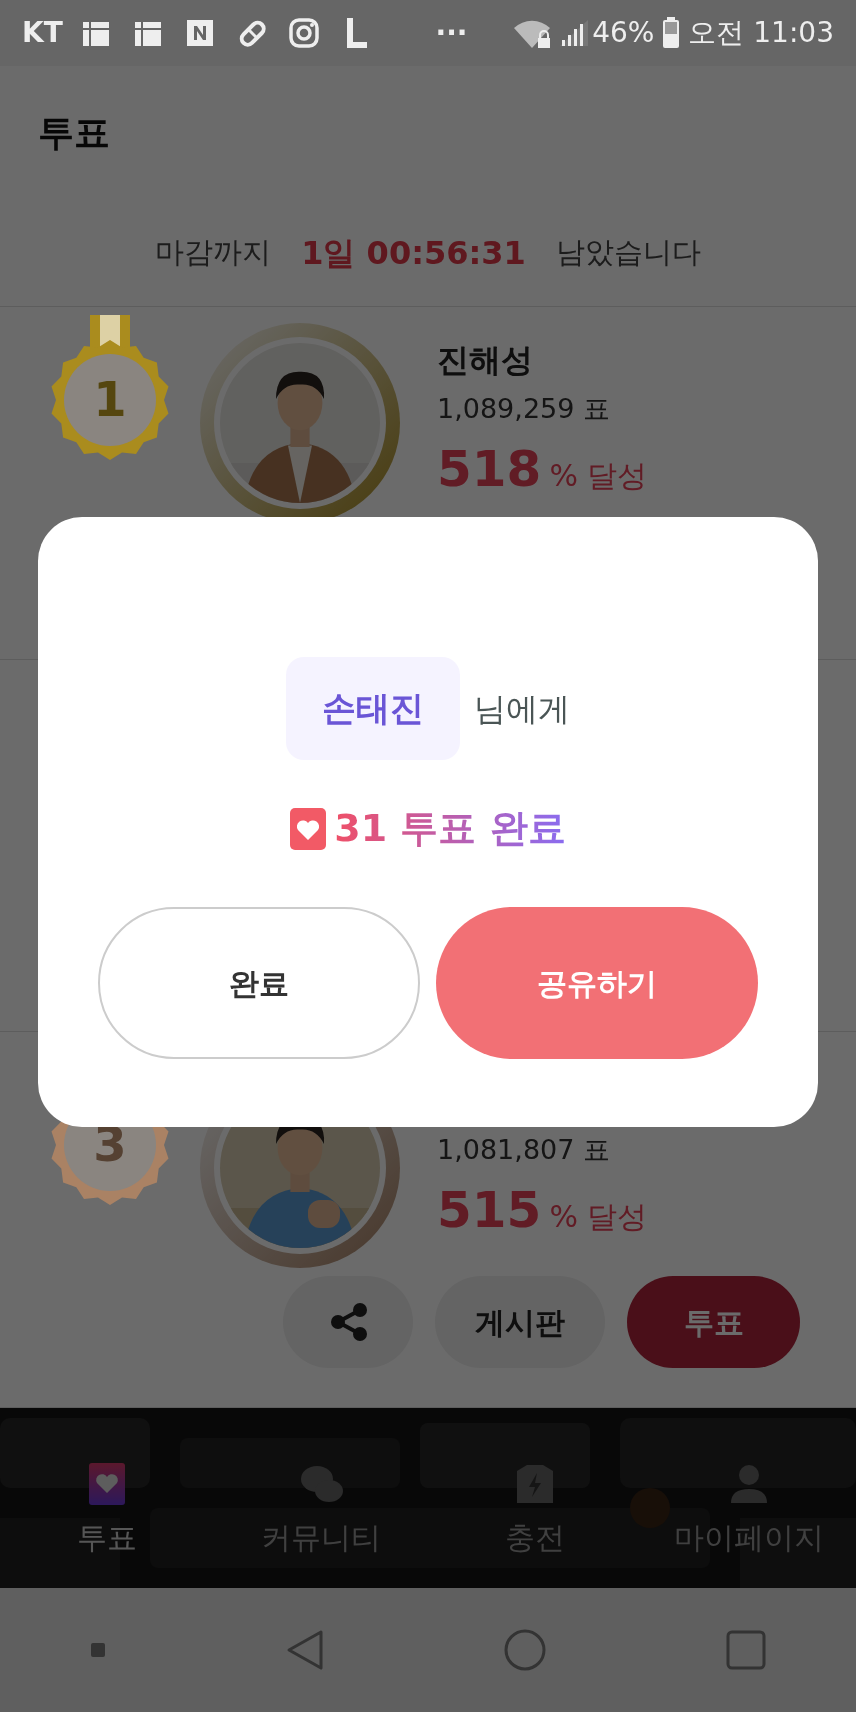 The width and height of the screenshot is (856, 1712). Describe the element at coordinates (413, 253) in the screenshot. I see `countdown-time: 1일 00:56:31` at that location.